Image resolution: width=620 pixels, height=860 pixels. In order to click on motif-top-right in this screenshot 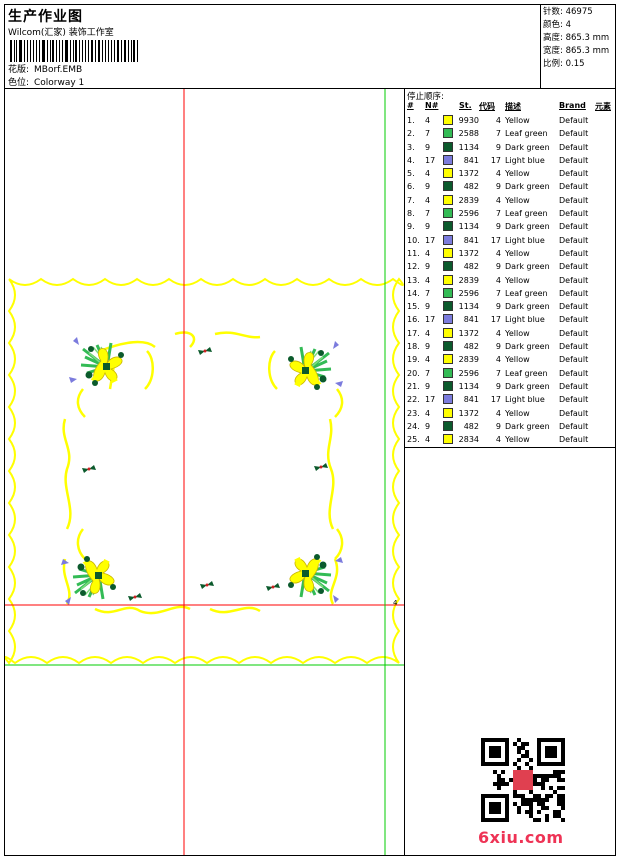, I will do `click(315, 365)`.